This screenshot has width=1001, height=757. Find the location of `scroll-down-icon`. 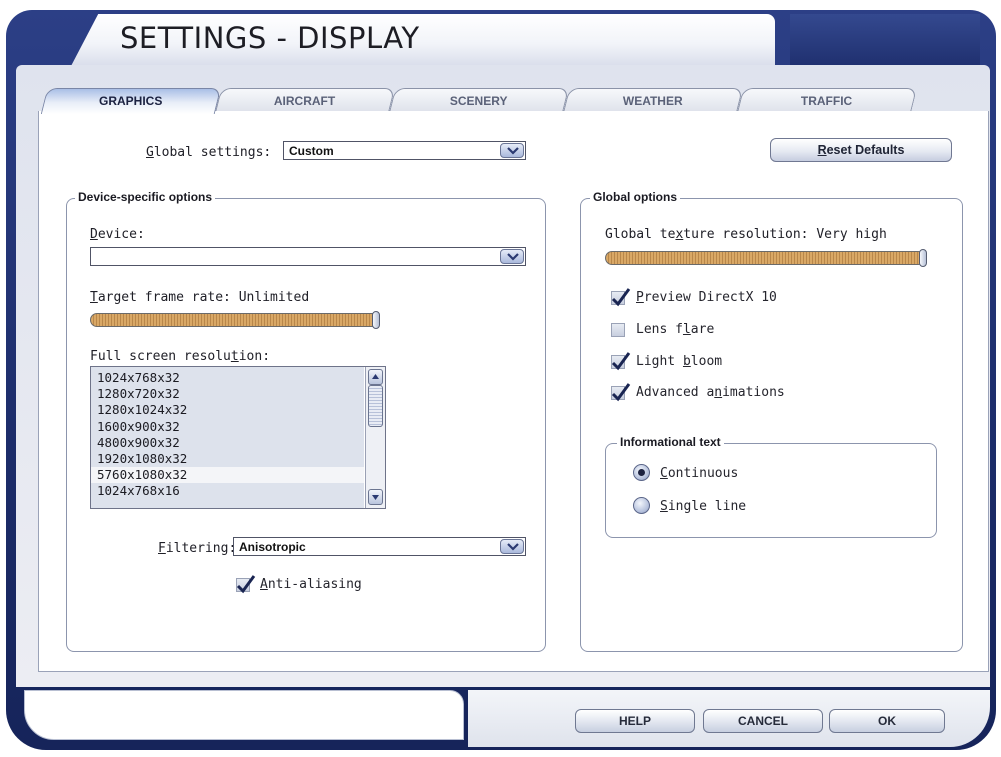

scroll-down-icon is located at coordinates (375, 497).